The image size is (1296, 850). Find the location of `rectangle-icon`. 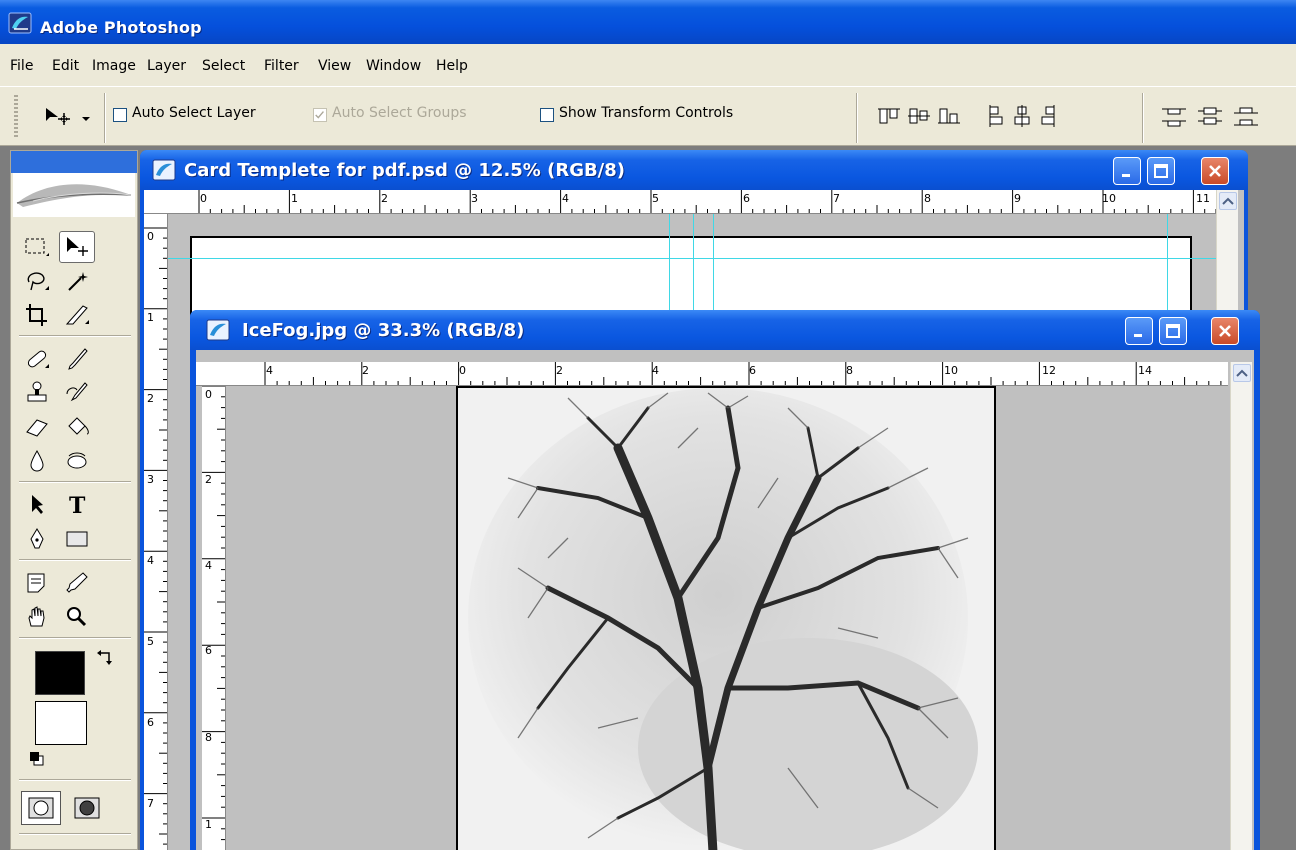

rectangle-icon is located at coordinates (77, 539).